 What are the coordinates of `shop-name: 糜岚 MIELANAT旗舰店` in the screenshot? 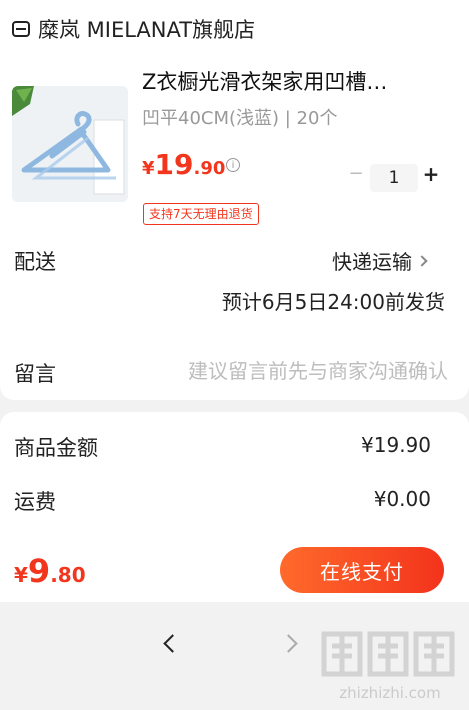 It's located at (146, 29).